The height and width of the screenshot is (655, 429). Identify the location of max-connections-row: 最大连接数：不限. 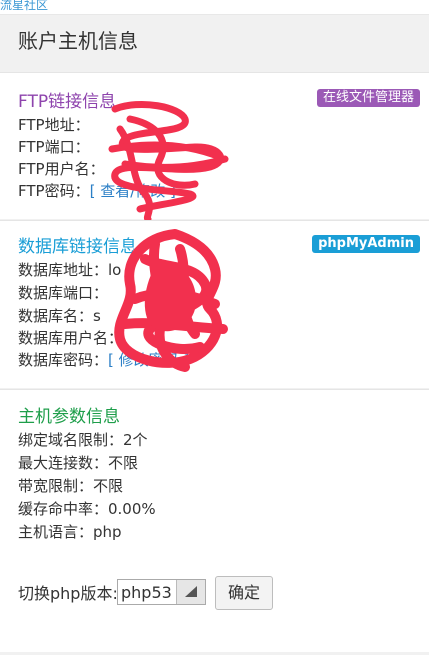
(78, 463).